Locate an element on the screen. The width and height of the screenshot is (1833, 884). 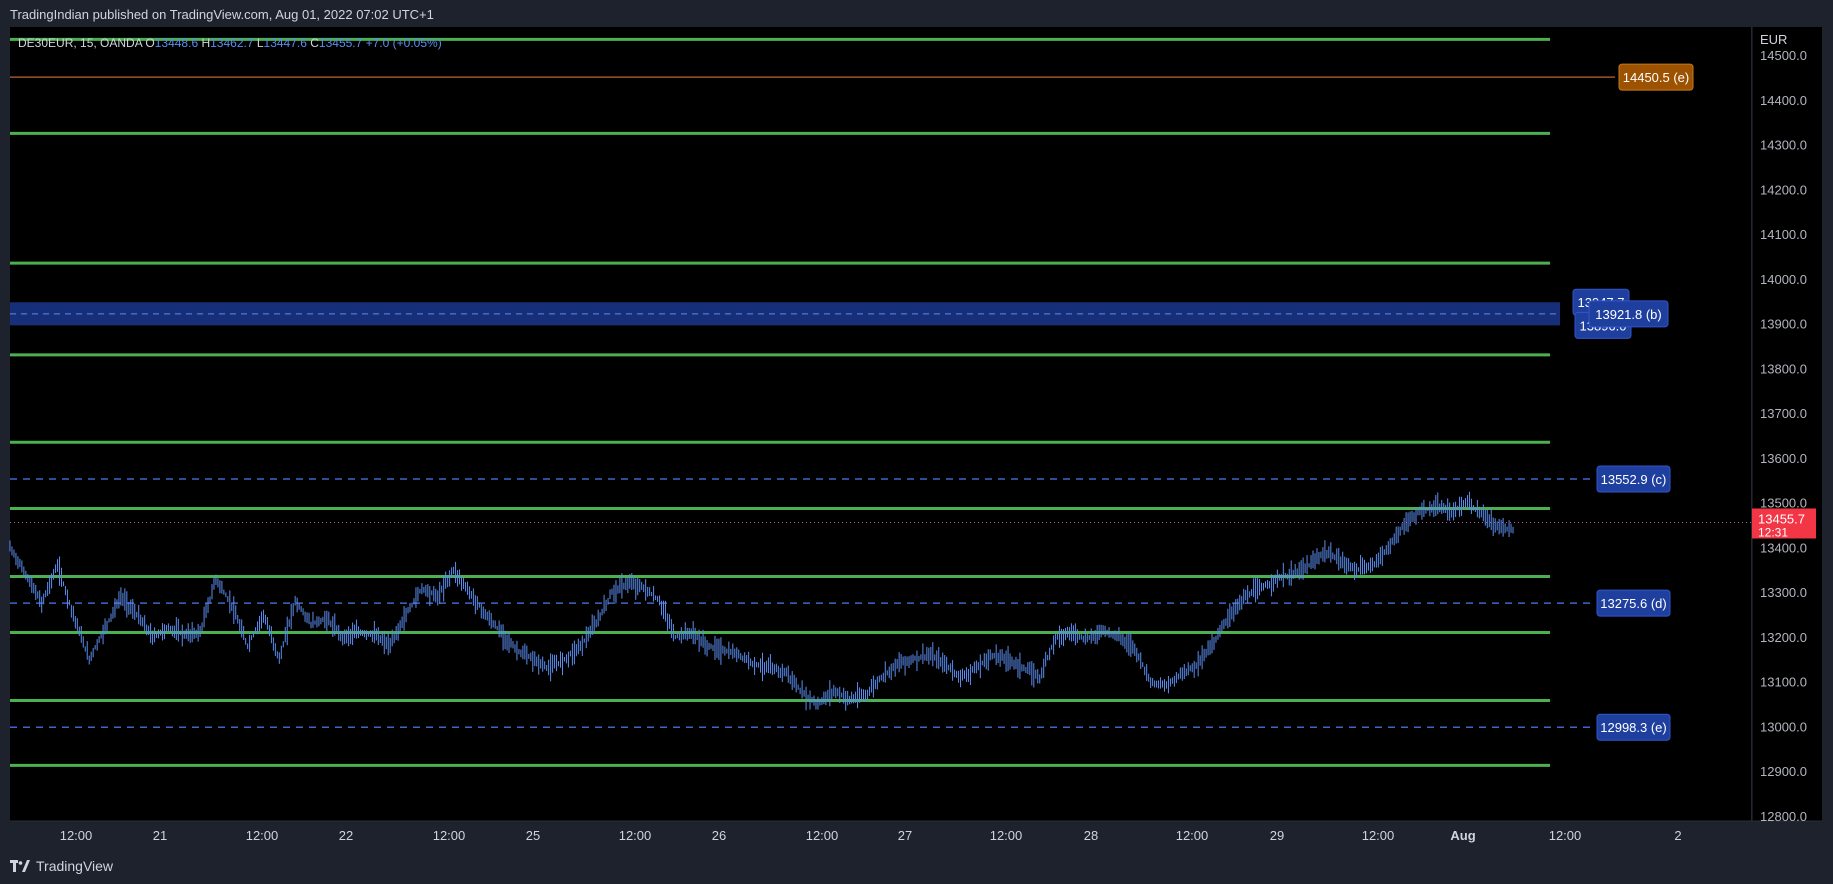
bar-countdown-label: 12:31 is located at coordinates (1773, 532).